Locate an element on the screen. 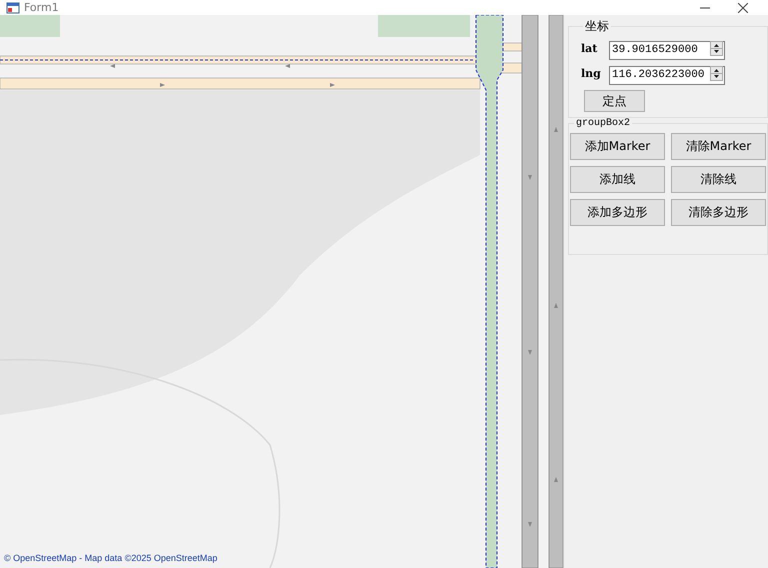 The width and height of the screenshot is (768, 568). locate-button: 定点 is located at coordinates (614, 101).